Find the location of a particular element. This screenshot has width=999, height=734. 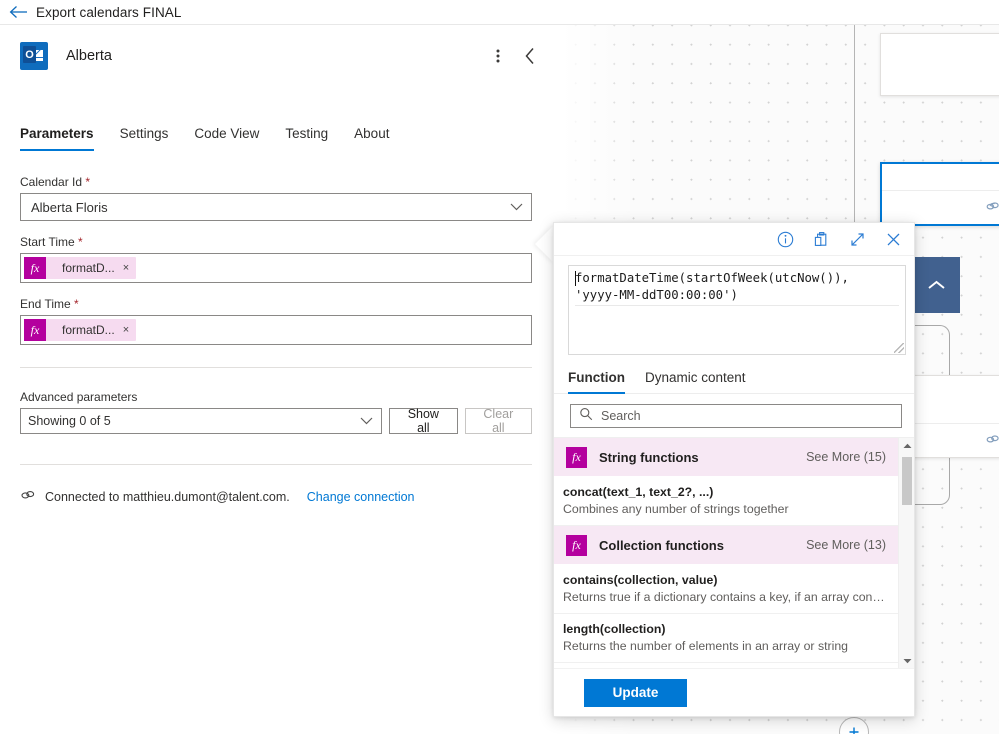

flow-card-selected is located at coordinates (939, 194).